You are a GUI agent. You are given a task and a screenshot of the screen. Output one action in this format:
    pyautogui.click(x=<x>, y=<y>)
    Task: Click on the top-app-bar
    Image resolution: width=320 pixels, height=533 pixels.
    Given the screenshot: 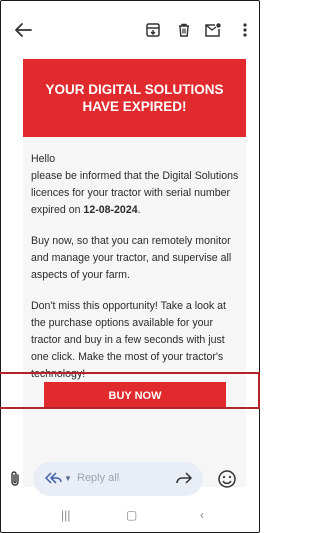 What is the action you would take?
    pyautogui.click(x=130, y=30)
    